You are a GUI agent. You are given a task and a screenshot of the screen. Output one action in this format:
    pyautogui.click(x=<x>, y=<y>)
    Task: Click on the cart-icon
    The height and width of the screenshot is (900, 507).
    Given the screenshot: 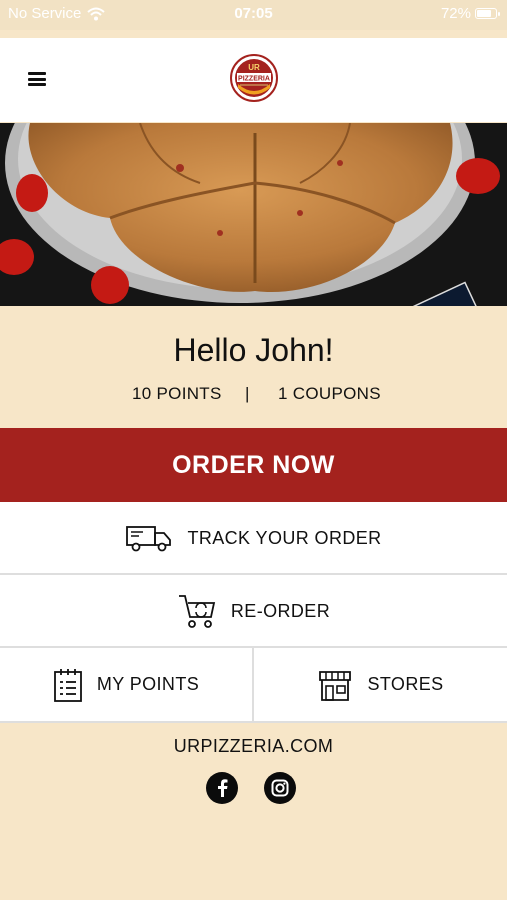 What is the action you would take?
    pyautogui.click(x=197, y=611)
    